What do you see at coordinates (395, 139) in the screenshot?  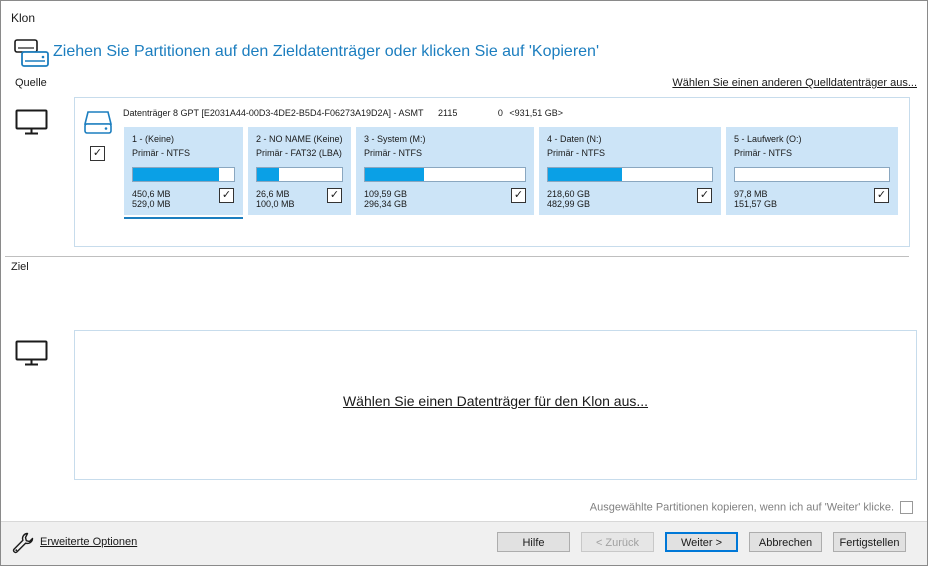 I see `partition-name: 3 - System (M:)` at bounding box center [395, 139].